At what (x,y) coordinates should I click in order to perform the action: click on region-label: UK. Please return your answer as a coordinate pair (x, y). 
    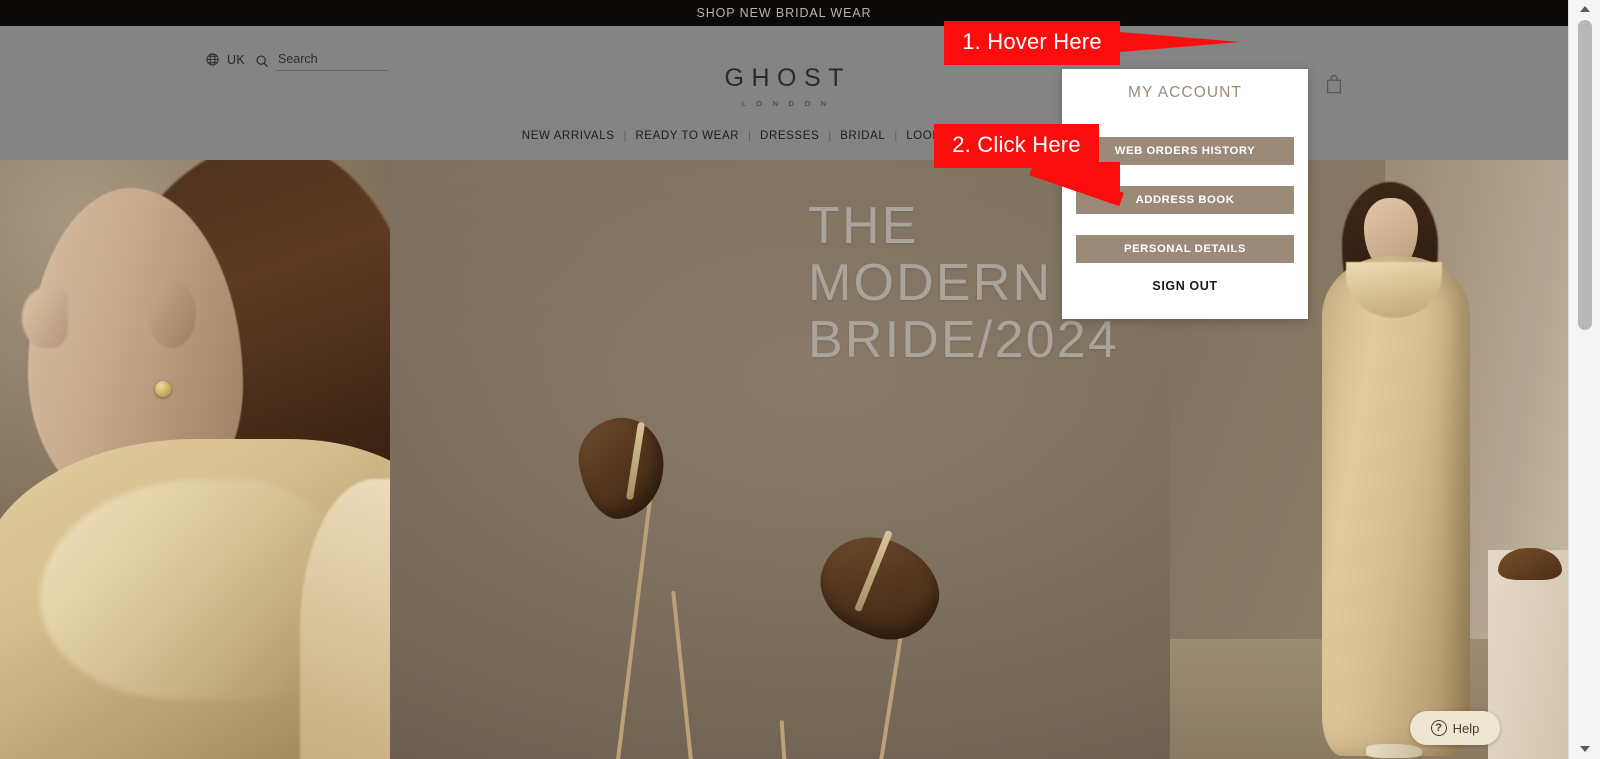
    Looking at the image, I should click on (236, 59).